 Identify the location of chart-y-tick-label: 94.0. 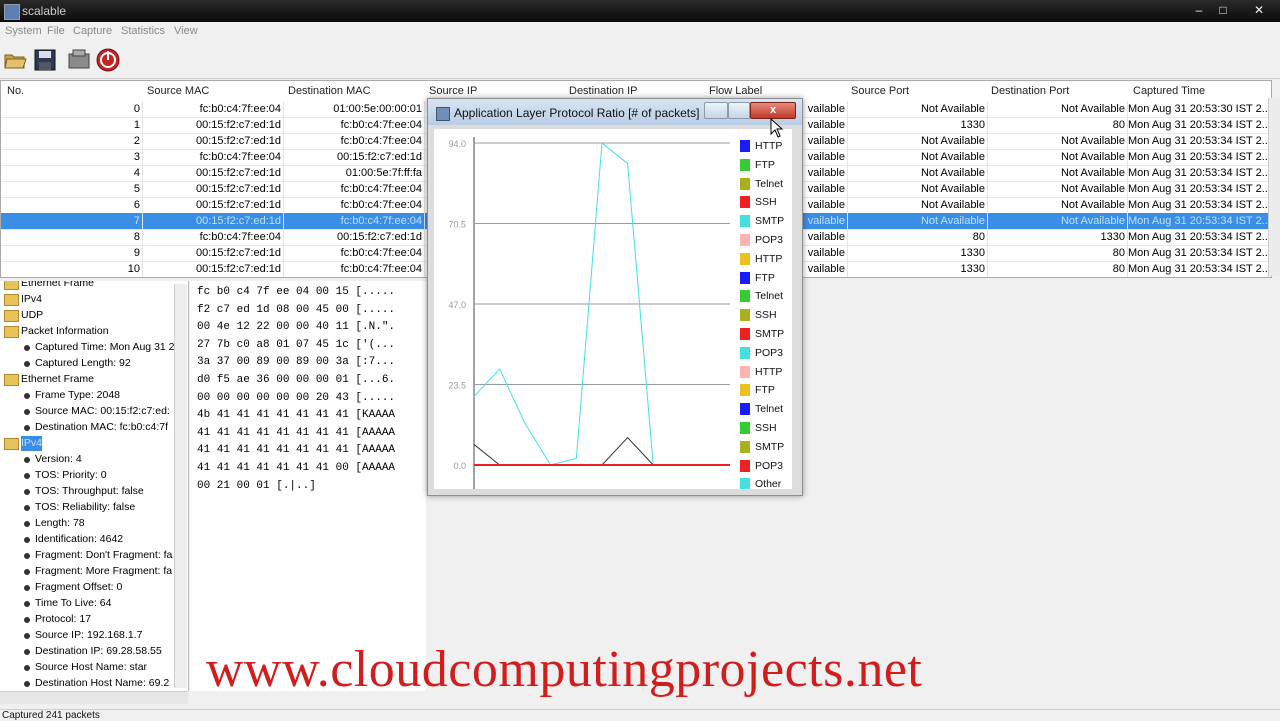
(457, 144).